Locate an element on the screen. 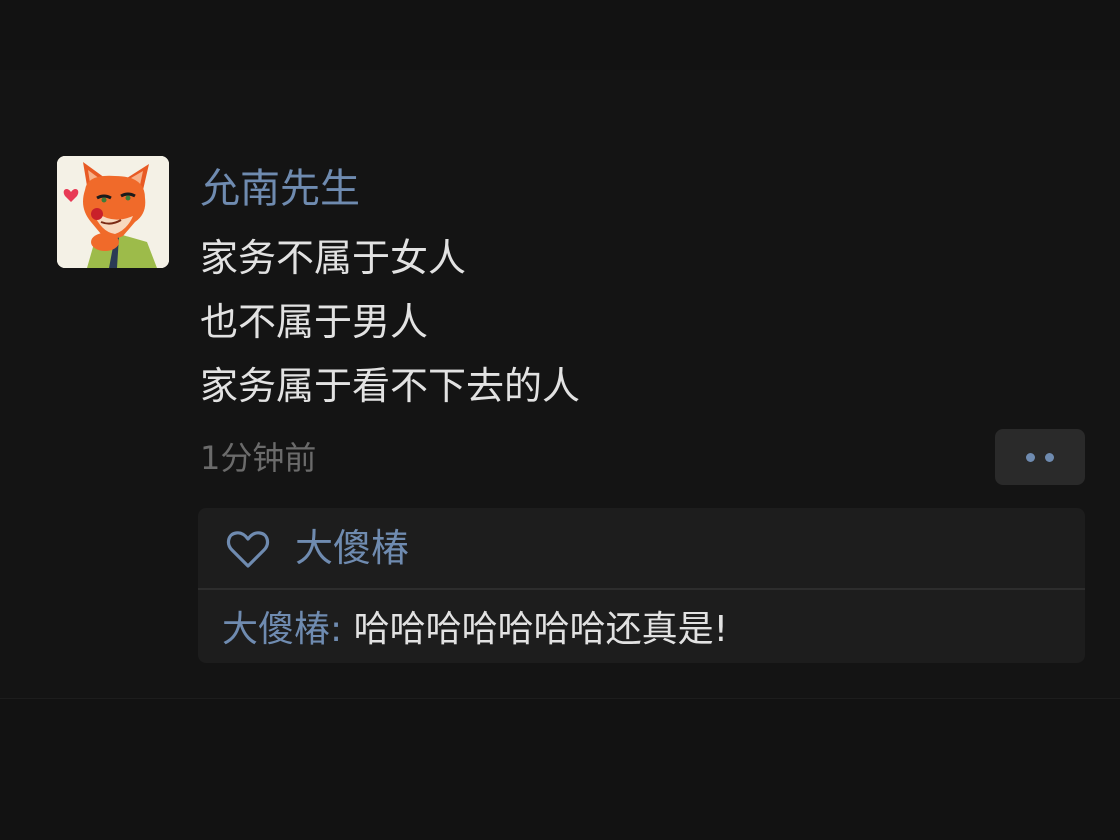  likes-comments-panel: 大傻椿 大傻椿: 哈哈哈哈哈哈哈还真是! is located at coordinates (641, 585).